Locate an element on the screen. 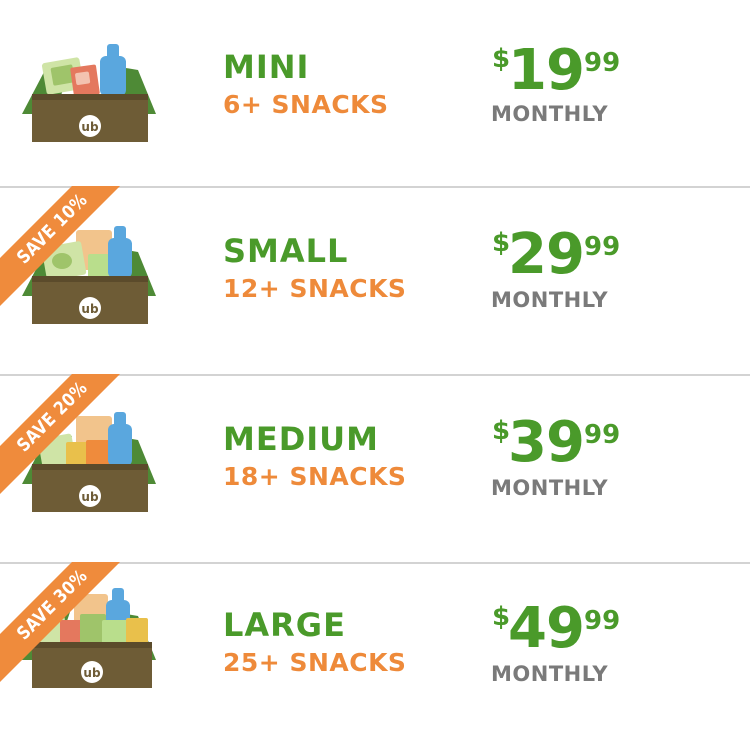  price-whole: 39 is located at coordinates (546, 442).